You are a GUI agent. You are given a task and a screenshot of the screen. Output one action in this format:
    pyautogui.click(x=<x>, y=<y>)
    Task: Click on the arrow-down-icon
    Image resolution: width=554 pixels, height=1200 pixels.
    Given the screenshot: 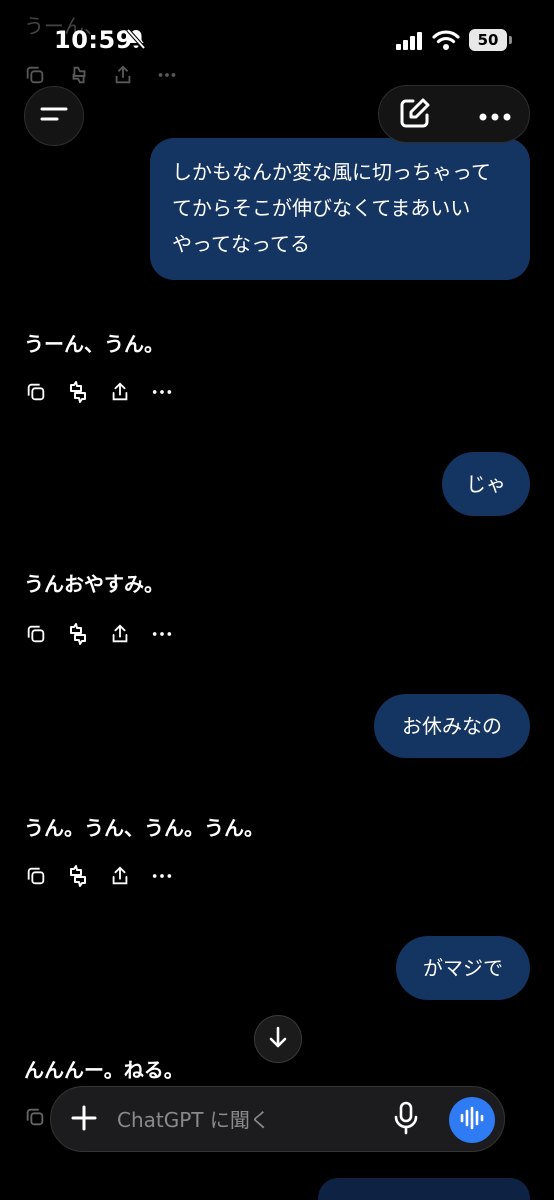 What is the action you would take?
    pyautogui.click(x=278, y=1039)
    